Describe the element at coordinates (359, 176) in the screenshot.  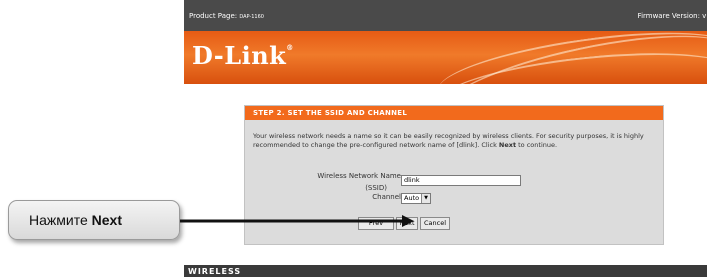
I see `ssid-label-line1: Wireless Network Name` at that location.